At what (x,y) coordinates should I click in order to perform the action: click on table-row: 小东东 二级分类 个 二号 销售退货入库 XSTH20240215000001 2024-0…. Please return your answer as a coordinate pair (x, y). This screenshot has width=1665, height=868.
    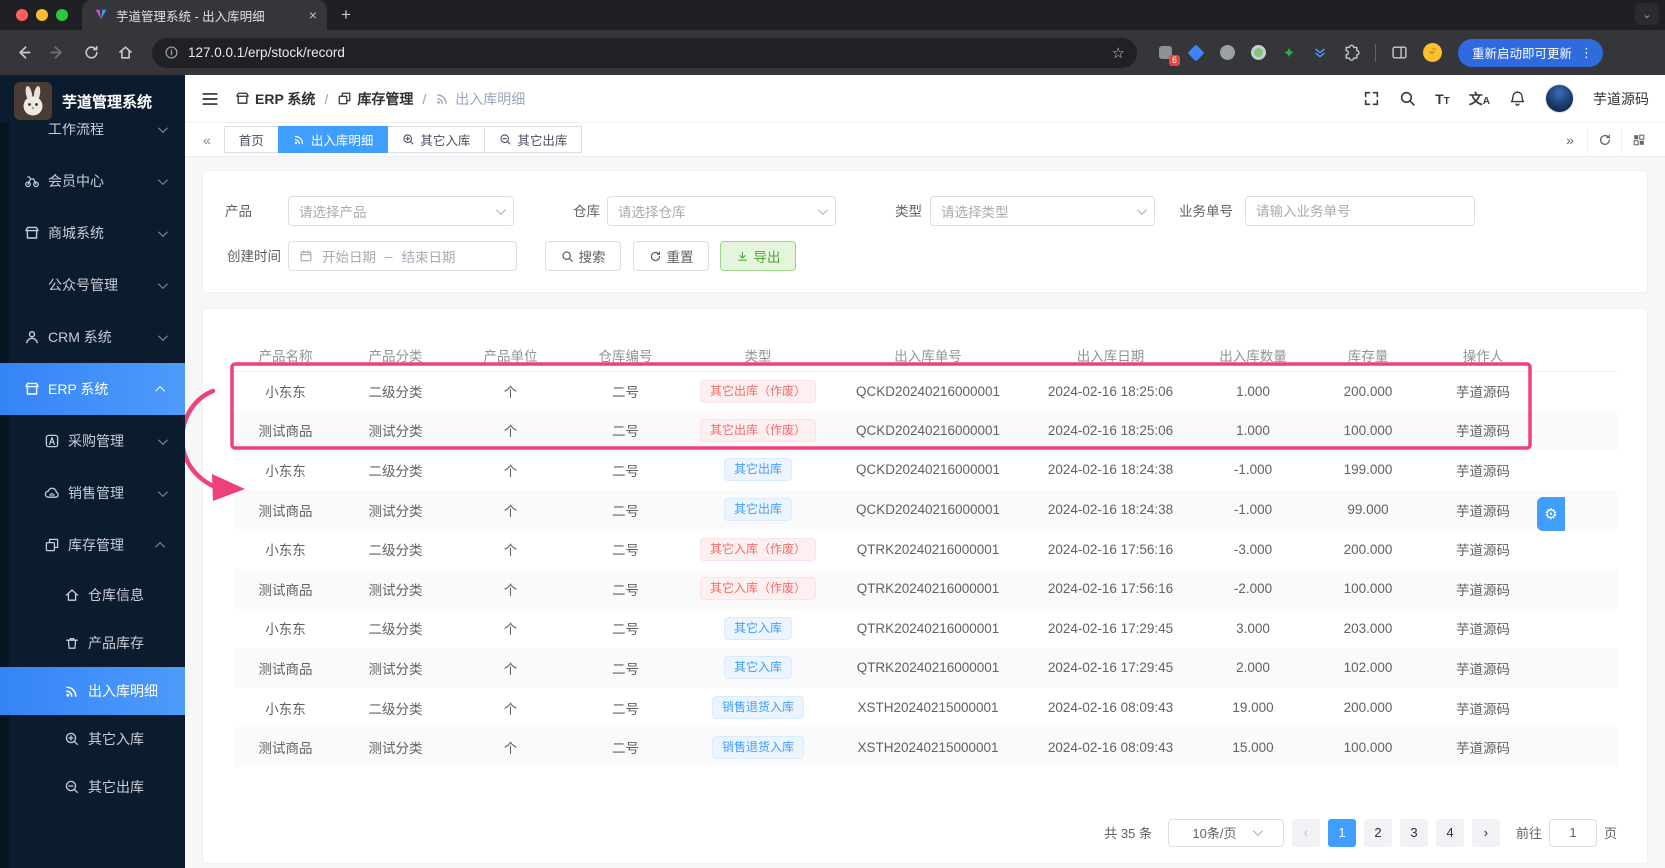
    Looking at the image, I should click on (925, 708).